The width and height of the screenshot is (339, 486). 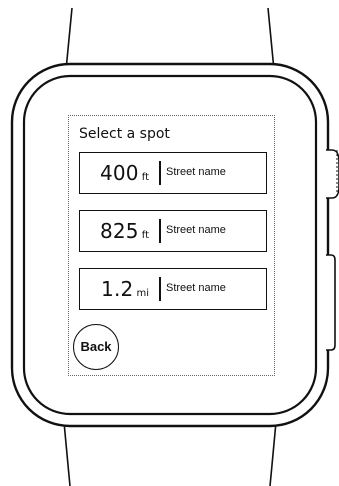 I want to click on spot-distance: 400 ft, so click(x=124, y=173).